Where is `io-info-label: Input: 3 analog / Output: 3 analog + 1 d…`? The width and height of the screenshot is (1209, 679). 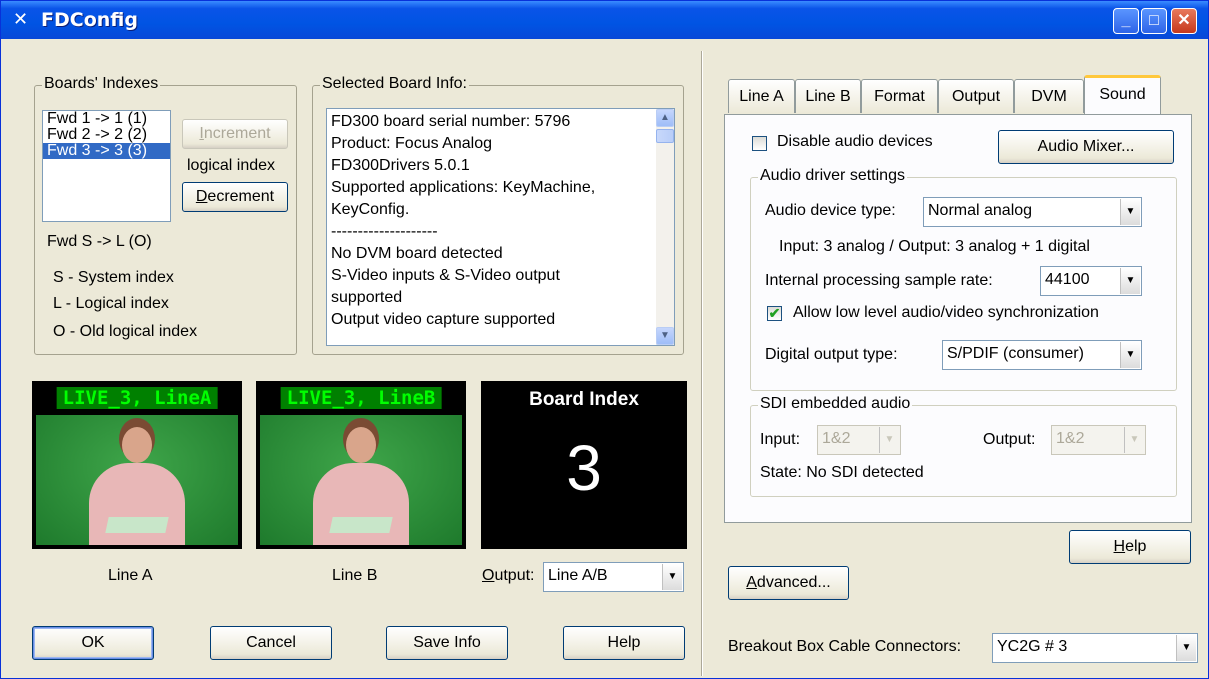 io-info-label: Input: 3 analog / Output: 3 analog + 1 d… is located at coordinates (934, 246).